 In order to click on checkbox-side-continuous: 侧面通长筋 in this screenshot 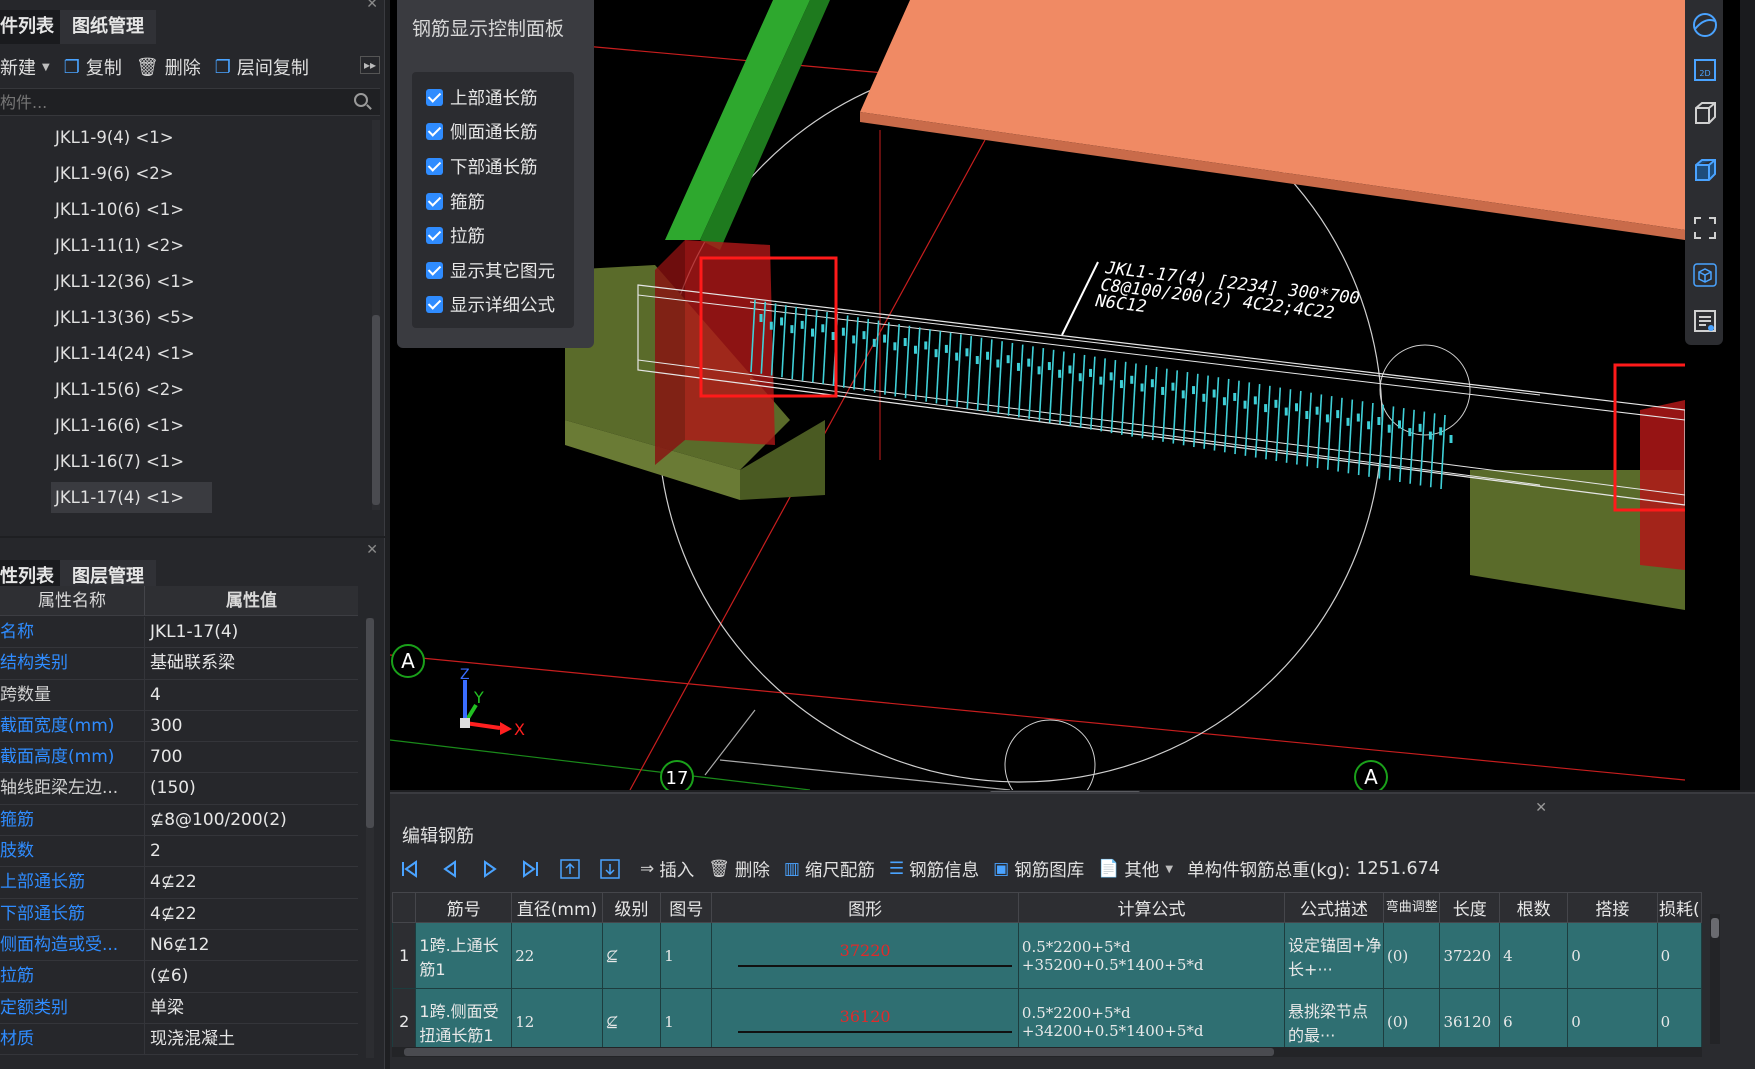, I will do `click(493, 132)`.